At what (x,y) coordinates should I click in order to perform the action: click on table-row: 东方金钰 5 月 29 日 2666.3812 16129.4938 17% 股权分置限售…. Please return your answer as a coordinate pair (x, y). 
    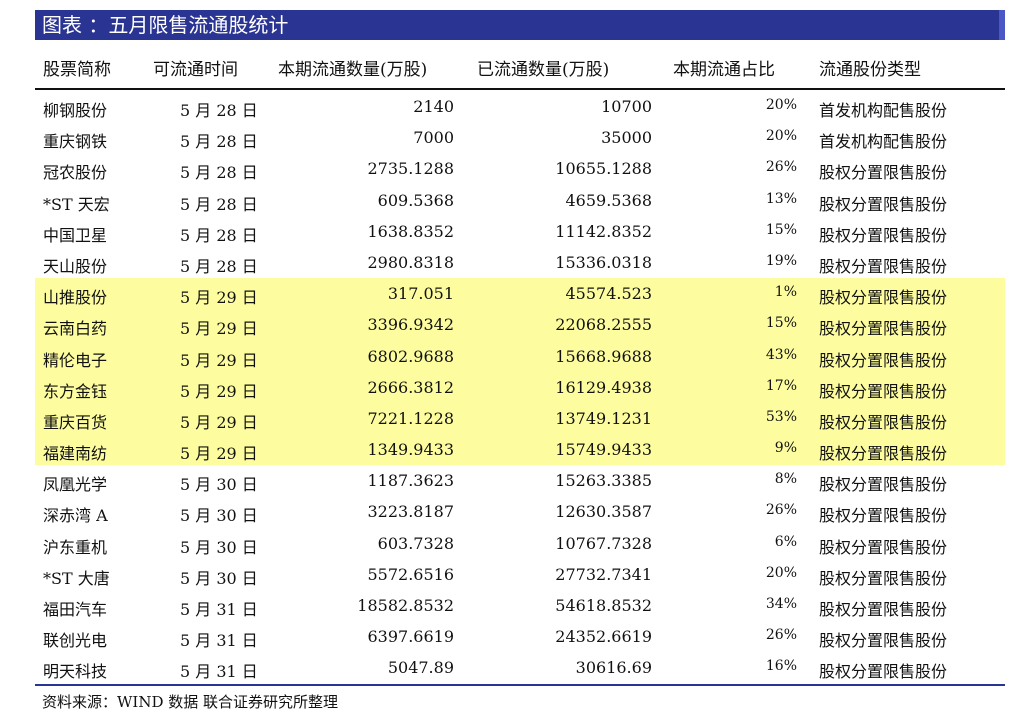
    Looking at the image, I should click on (520, 387).